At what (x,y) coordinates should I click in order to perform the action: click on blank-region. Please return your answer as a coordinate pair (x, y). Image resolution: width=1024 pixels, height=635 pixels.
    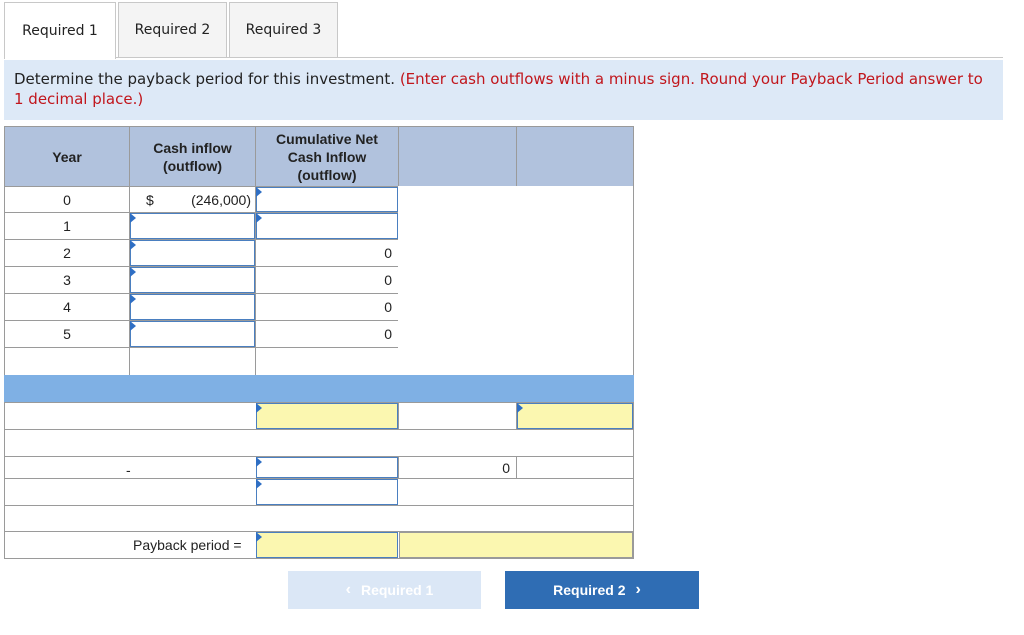
    Looking at the image, I should click on (516, 281).